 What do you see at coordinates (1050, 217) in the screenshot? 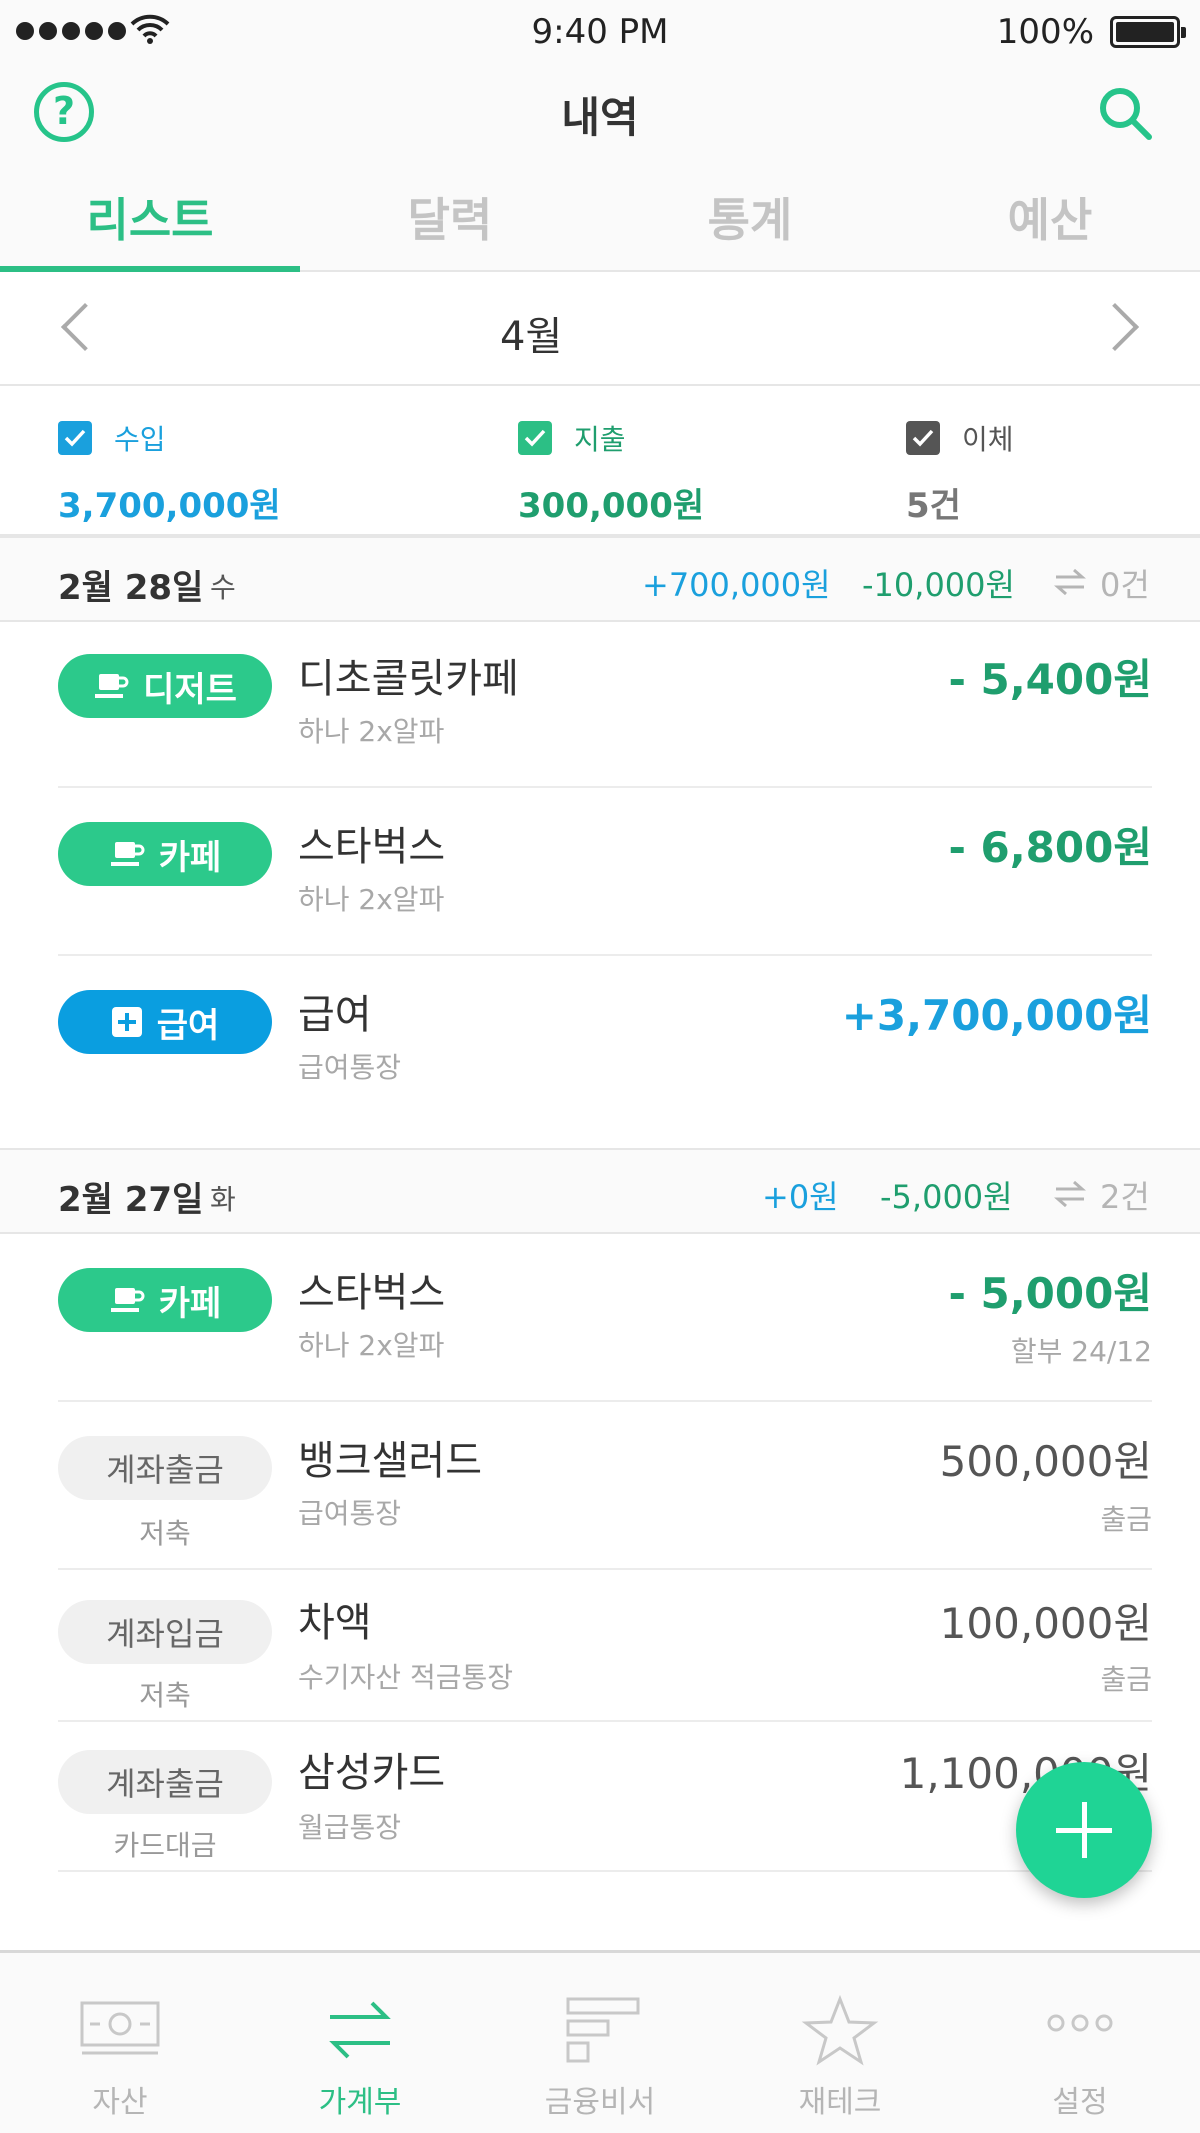
I see `tab-budget: 예산` at bounding box center [1050, 217].